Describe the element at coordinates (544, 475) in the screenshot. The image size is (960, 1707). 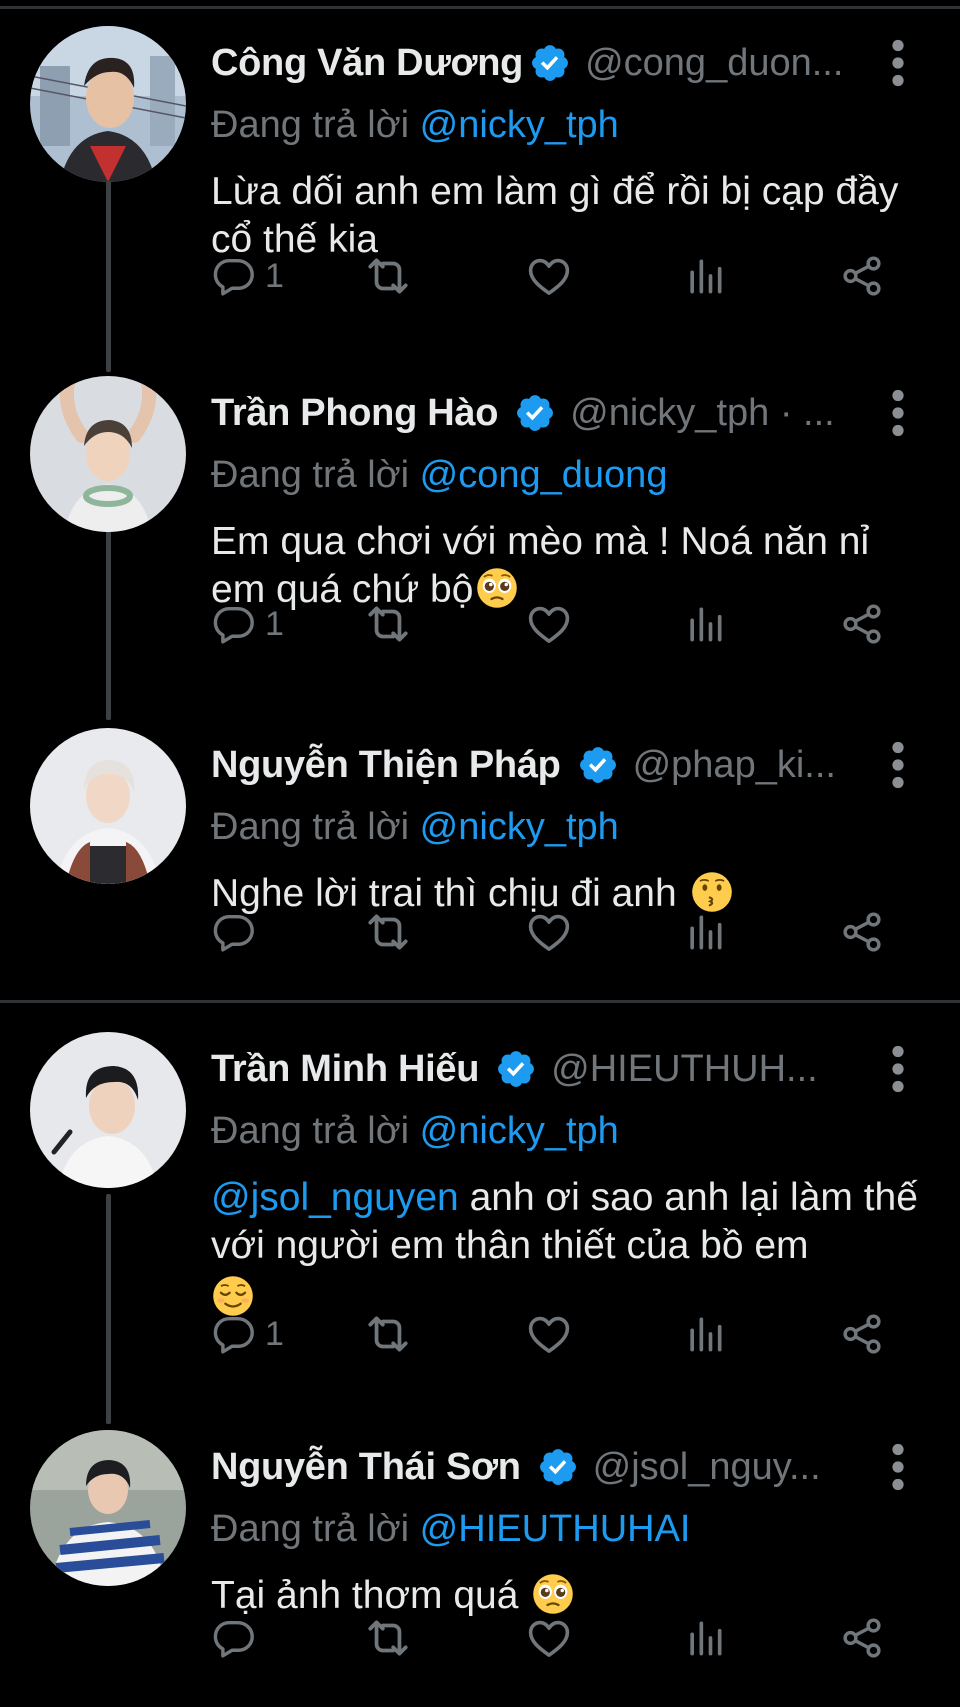
I see `replying-to-mention: @cong_duong` at that location.